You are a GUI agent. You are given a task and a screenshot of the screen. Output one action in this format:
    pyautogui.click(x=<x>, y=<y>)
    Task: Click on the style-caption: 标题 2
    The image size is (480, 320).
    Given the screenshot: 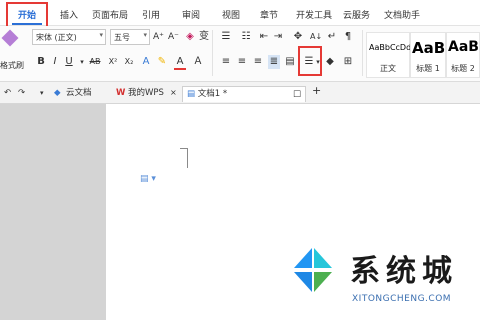 What is the action you would take?
    pyautogui.click(x=463, y=68)
    